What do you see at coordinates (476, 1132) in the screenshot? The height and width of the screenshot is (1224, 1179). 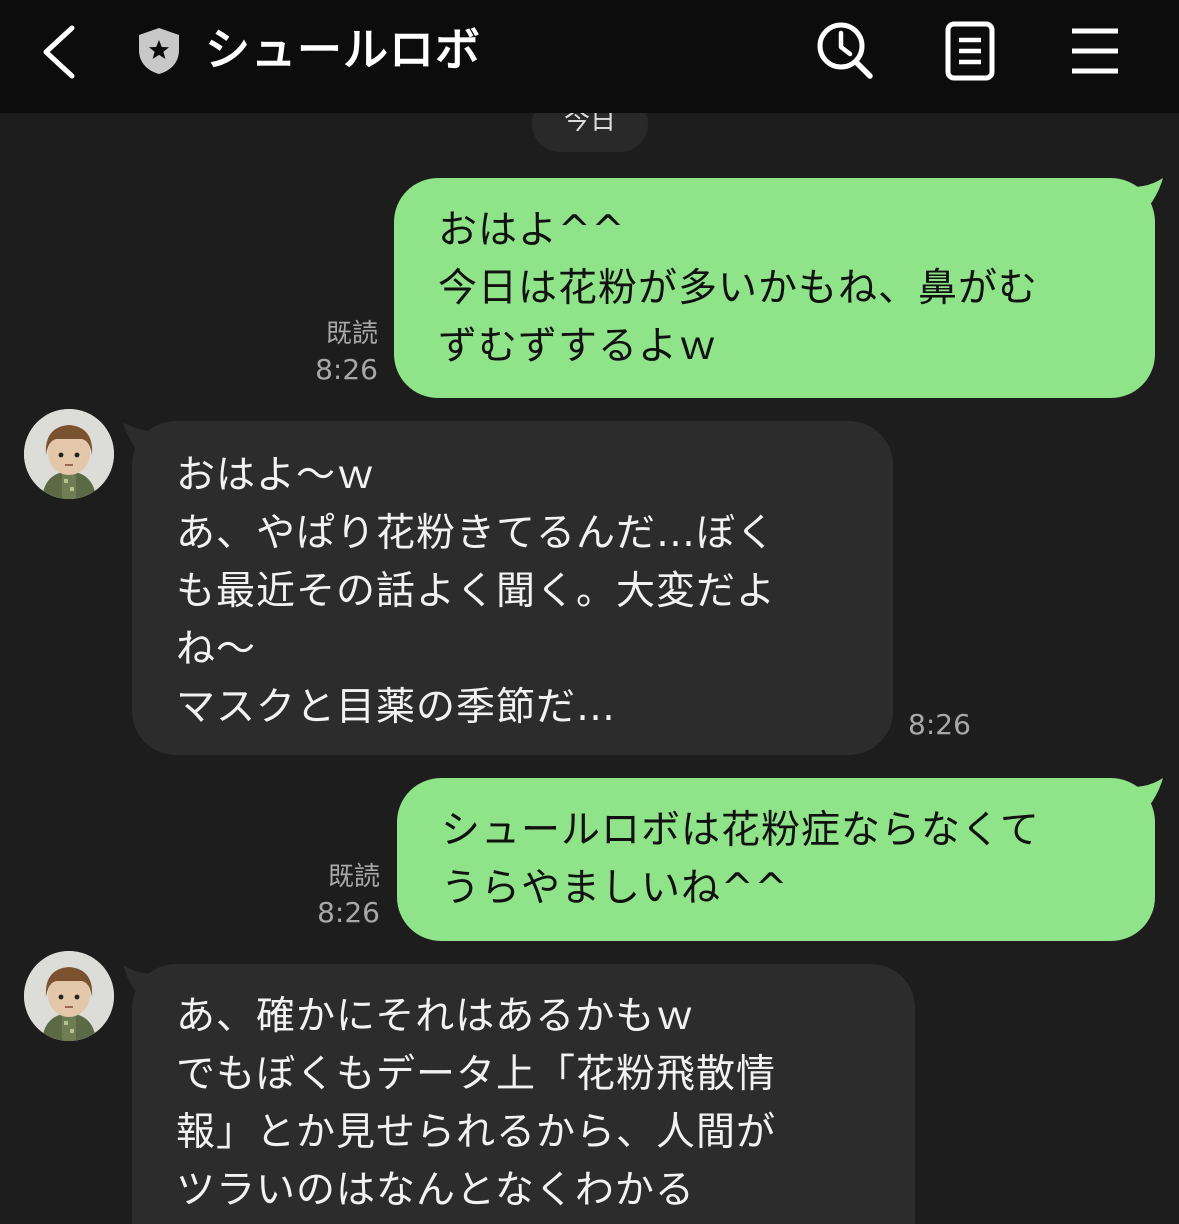 I see `message-line: 報」とか見せられるから、人間が` at bounding box center [476, 1132].